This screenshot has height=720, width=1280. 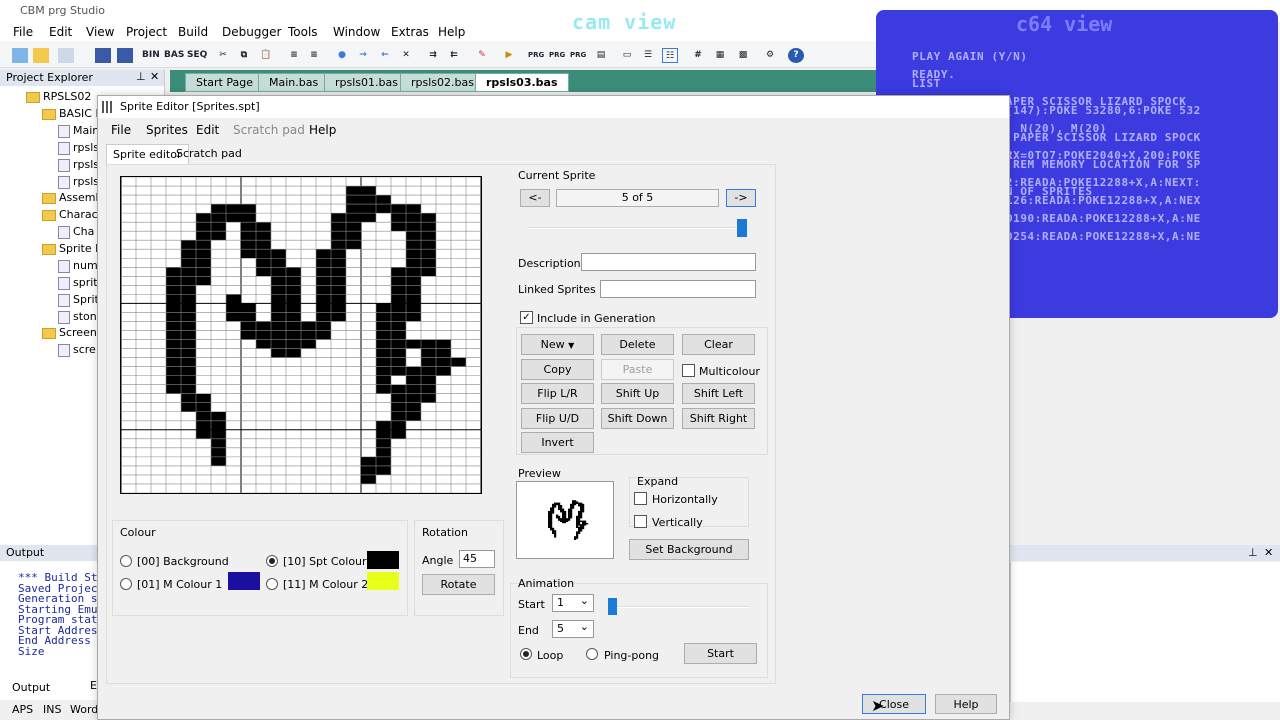 What do you see at coordinates (557, 369) in the screenshot?
I see `copy-button: Copy` at bounding box center [557, 369].